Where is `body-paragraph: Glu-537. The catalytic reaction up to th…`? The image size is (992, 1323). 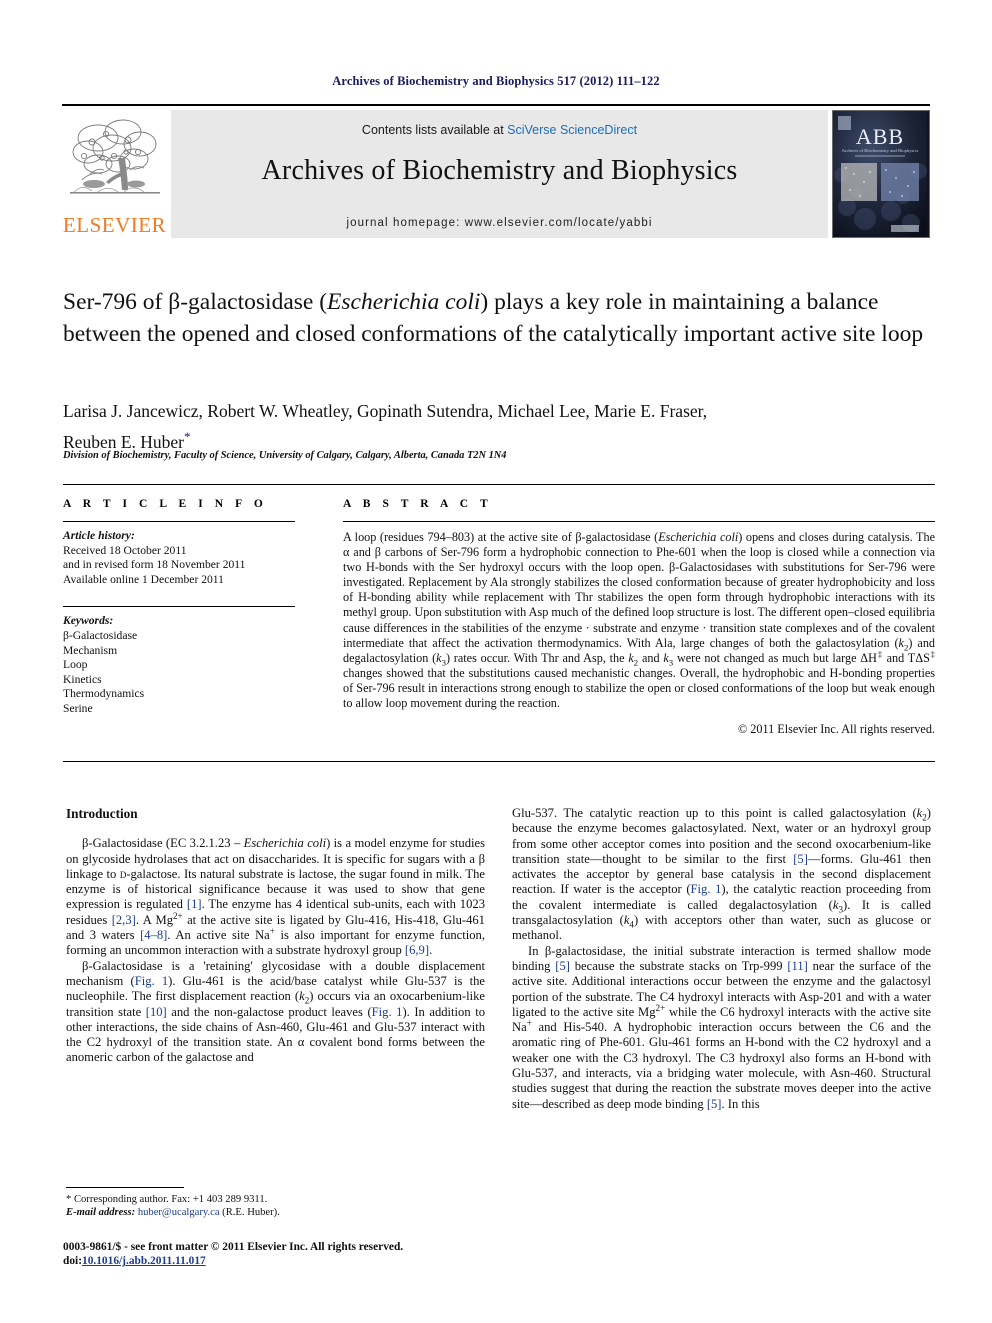
body-paragraph: Glu-537. The catalytic reaction up to th… is located at coordinates (722, 874).